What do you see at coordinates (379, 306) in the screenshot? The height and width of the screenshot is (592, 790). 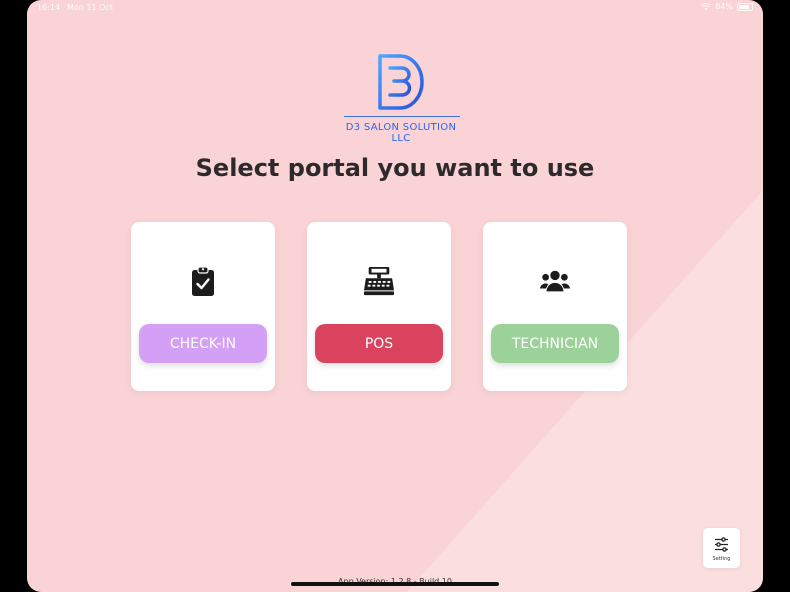 I see `portal-card-pos: POS` at bounding box center [379, 306].